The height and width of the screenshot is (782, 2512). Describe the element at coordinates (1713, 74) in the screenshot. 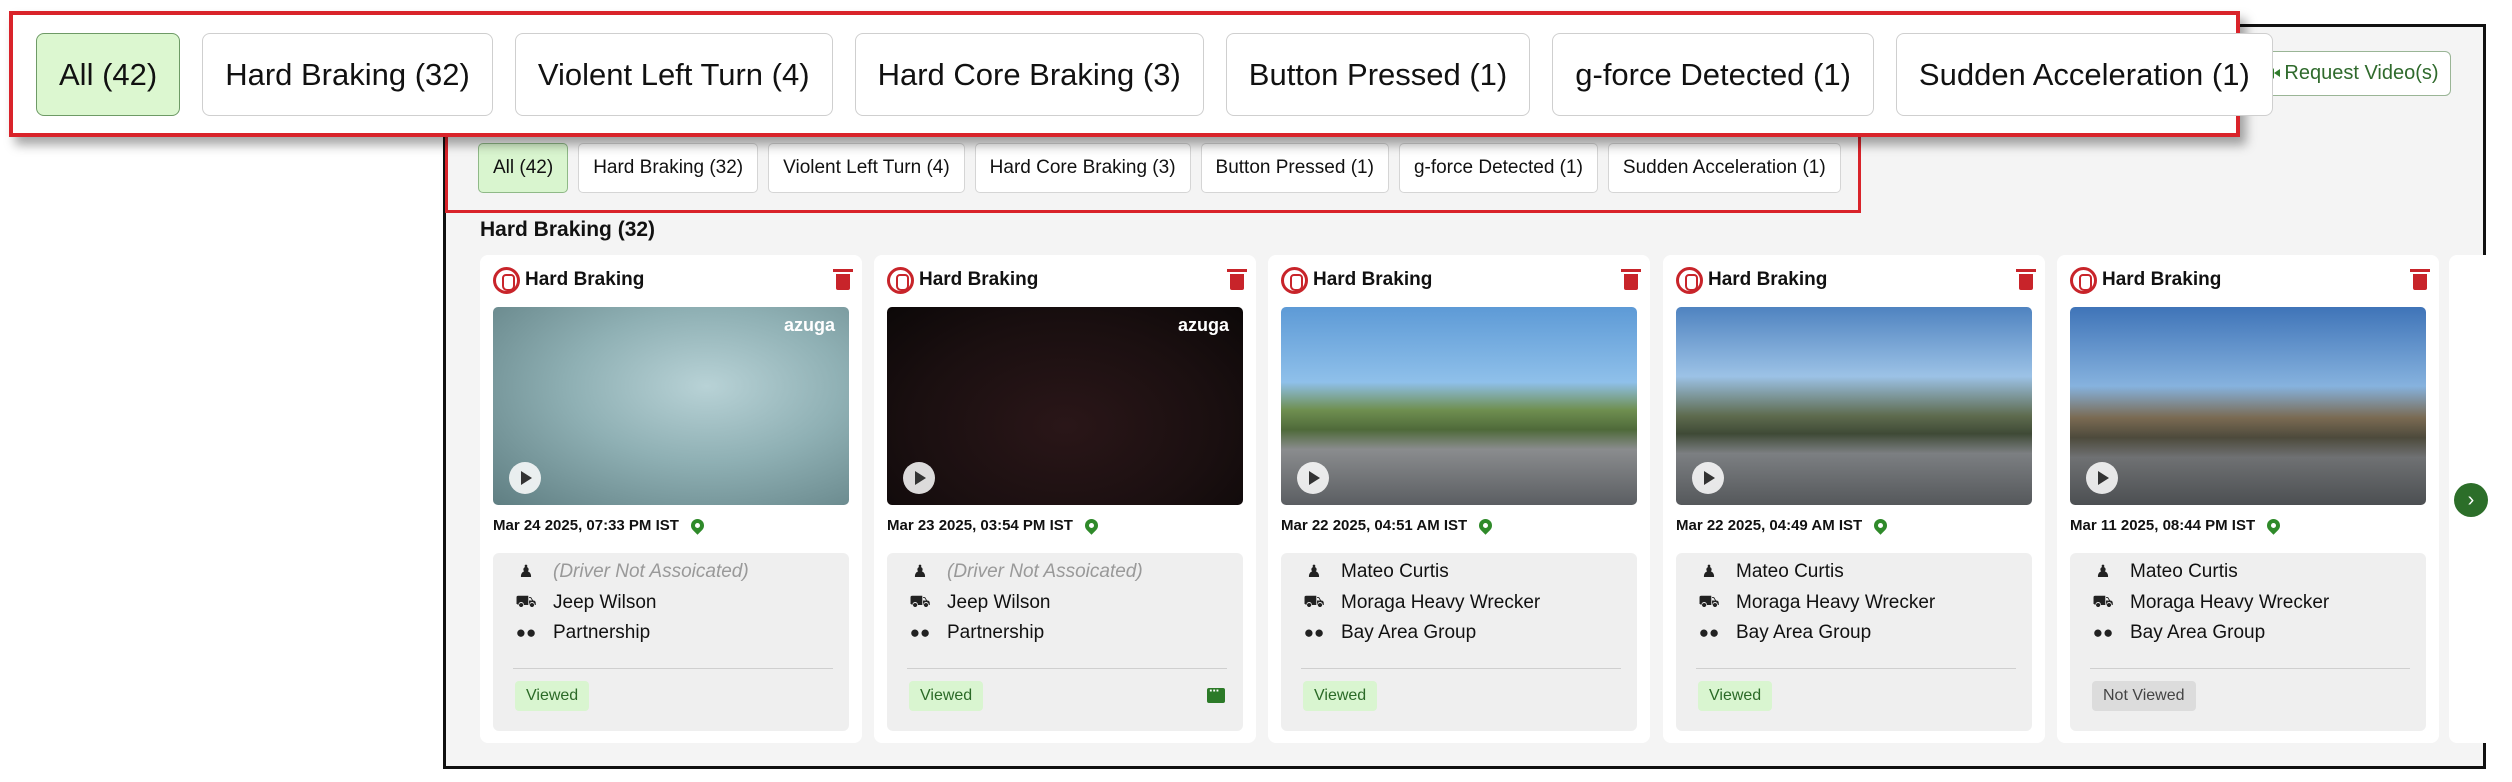

I see `filter-chip-g-force-zoomed: g-force Detected (1)` at that location.